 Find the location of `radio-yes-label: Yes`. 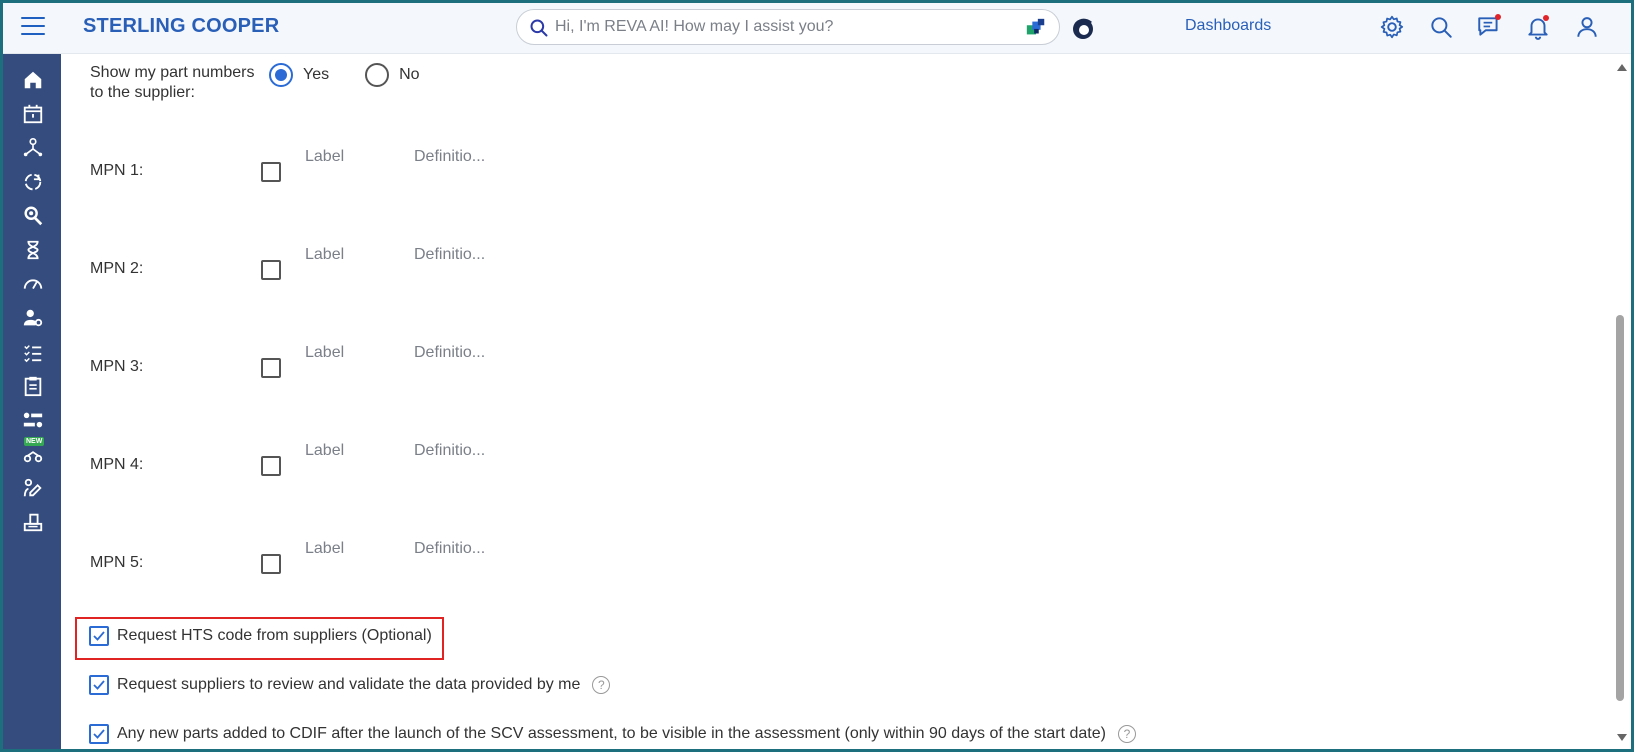

radio-yes-label: Yes is located at coordinates (316, 74).